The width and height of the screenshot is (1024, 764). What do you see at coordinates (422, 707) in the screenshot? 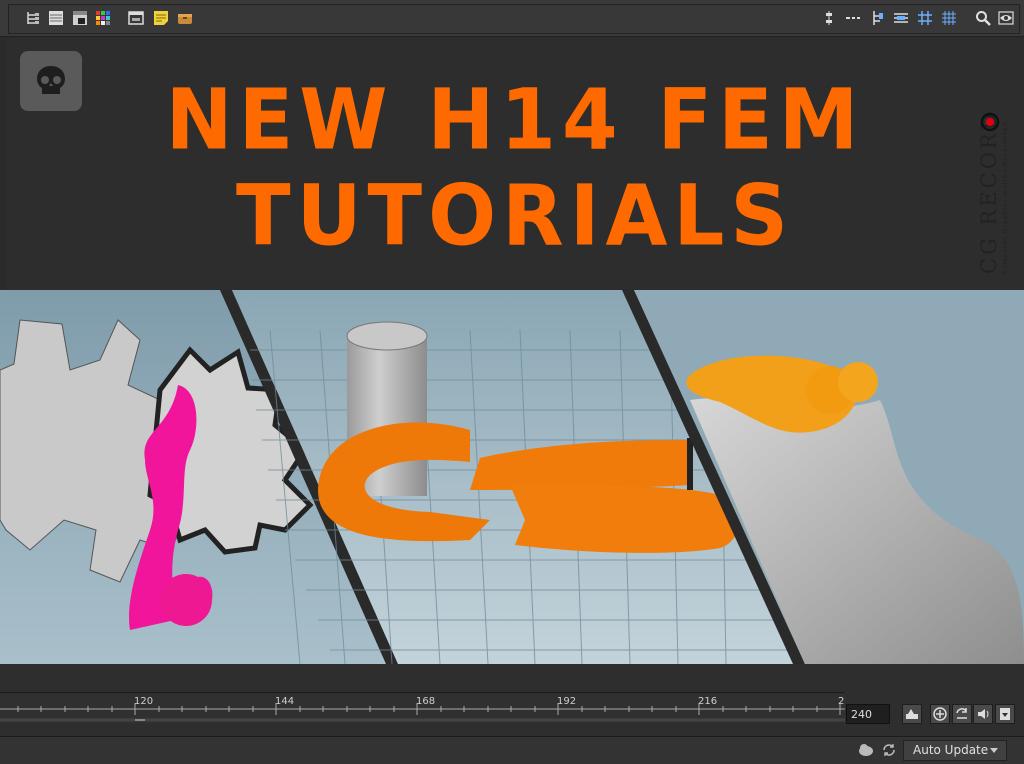
I see `frame-ruler: 120 144 168 192 216 2` at bounding box center [422, 707].